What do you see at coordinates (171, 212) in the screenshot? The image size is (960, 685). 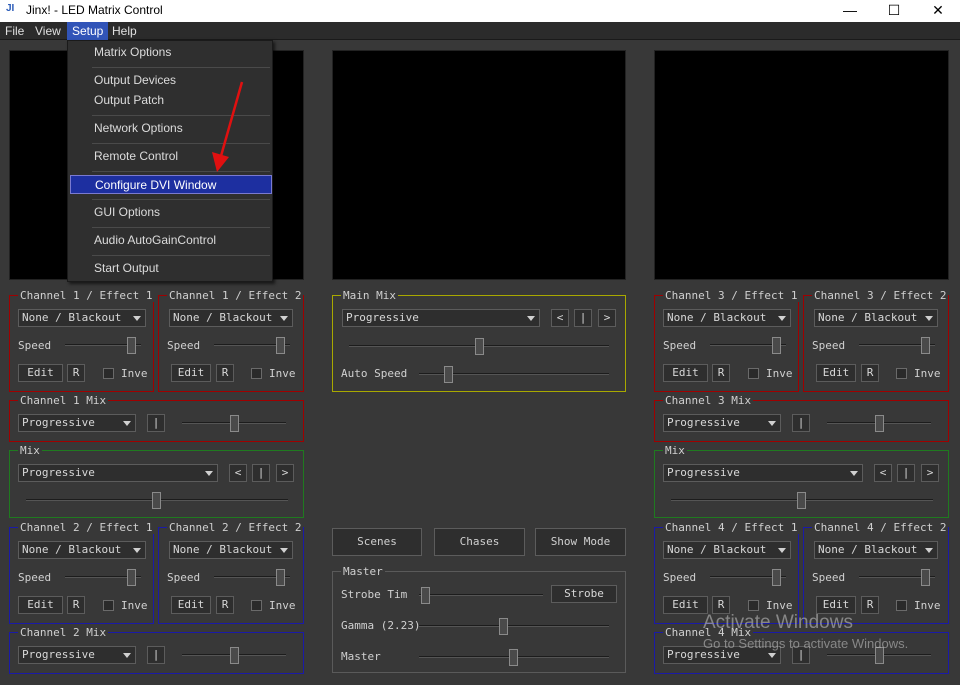 I see `menu-item-gui-options: GUI Options` at bounding box center [171, 212].